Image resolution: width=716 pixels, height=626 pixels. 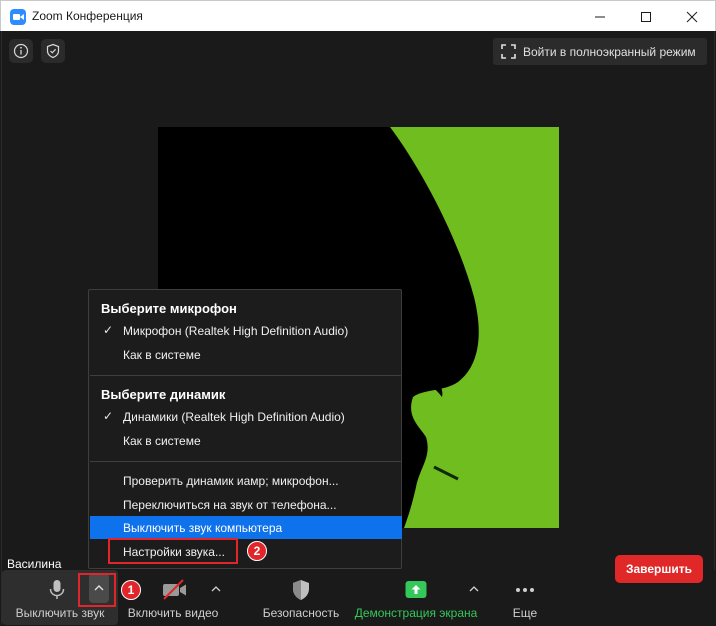 I want to click on more-label: Еще, so click(x=525, y=613).